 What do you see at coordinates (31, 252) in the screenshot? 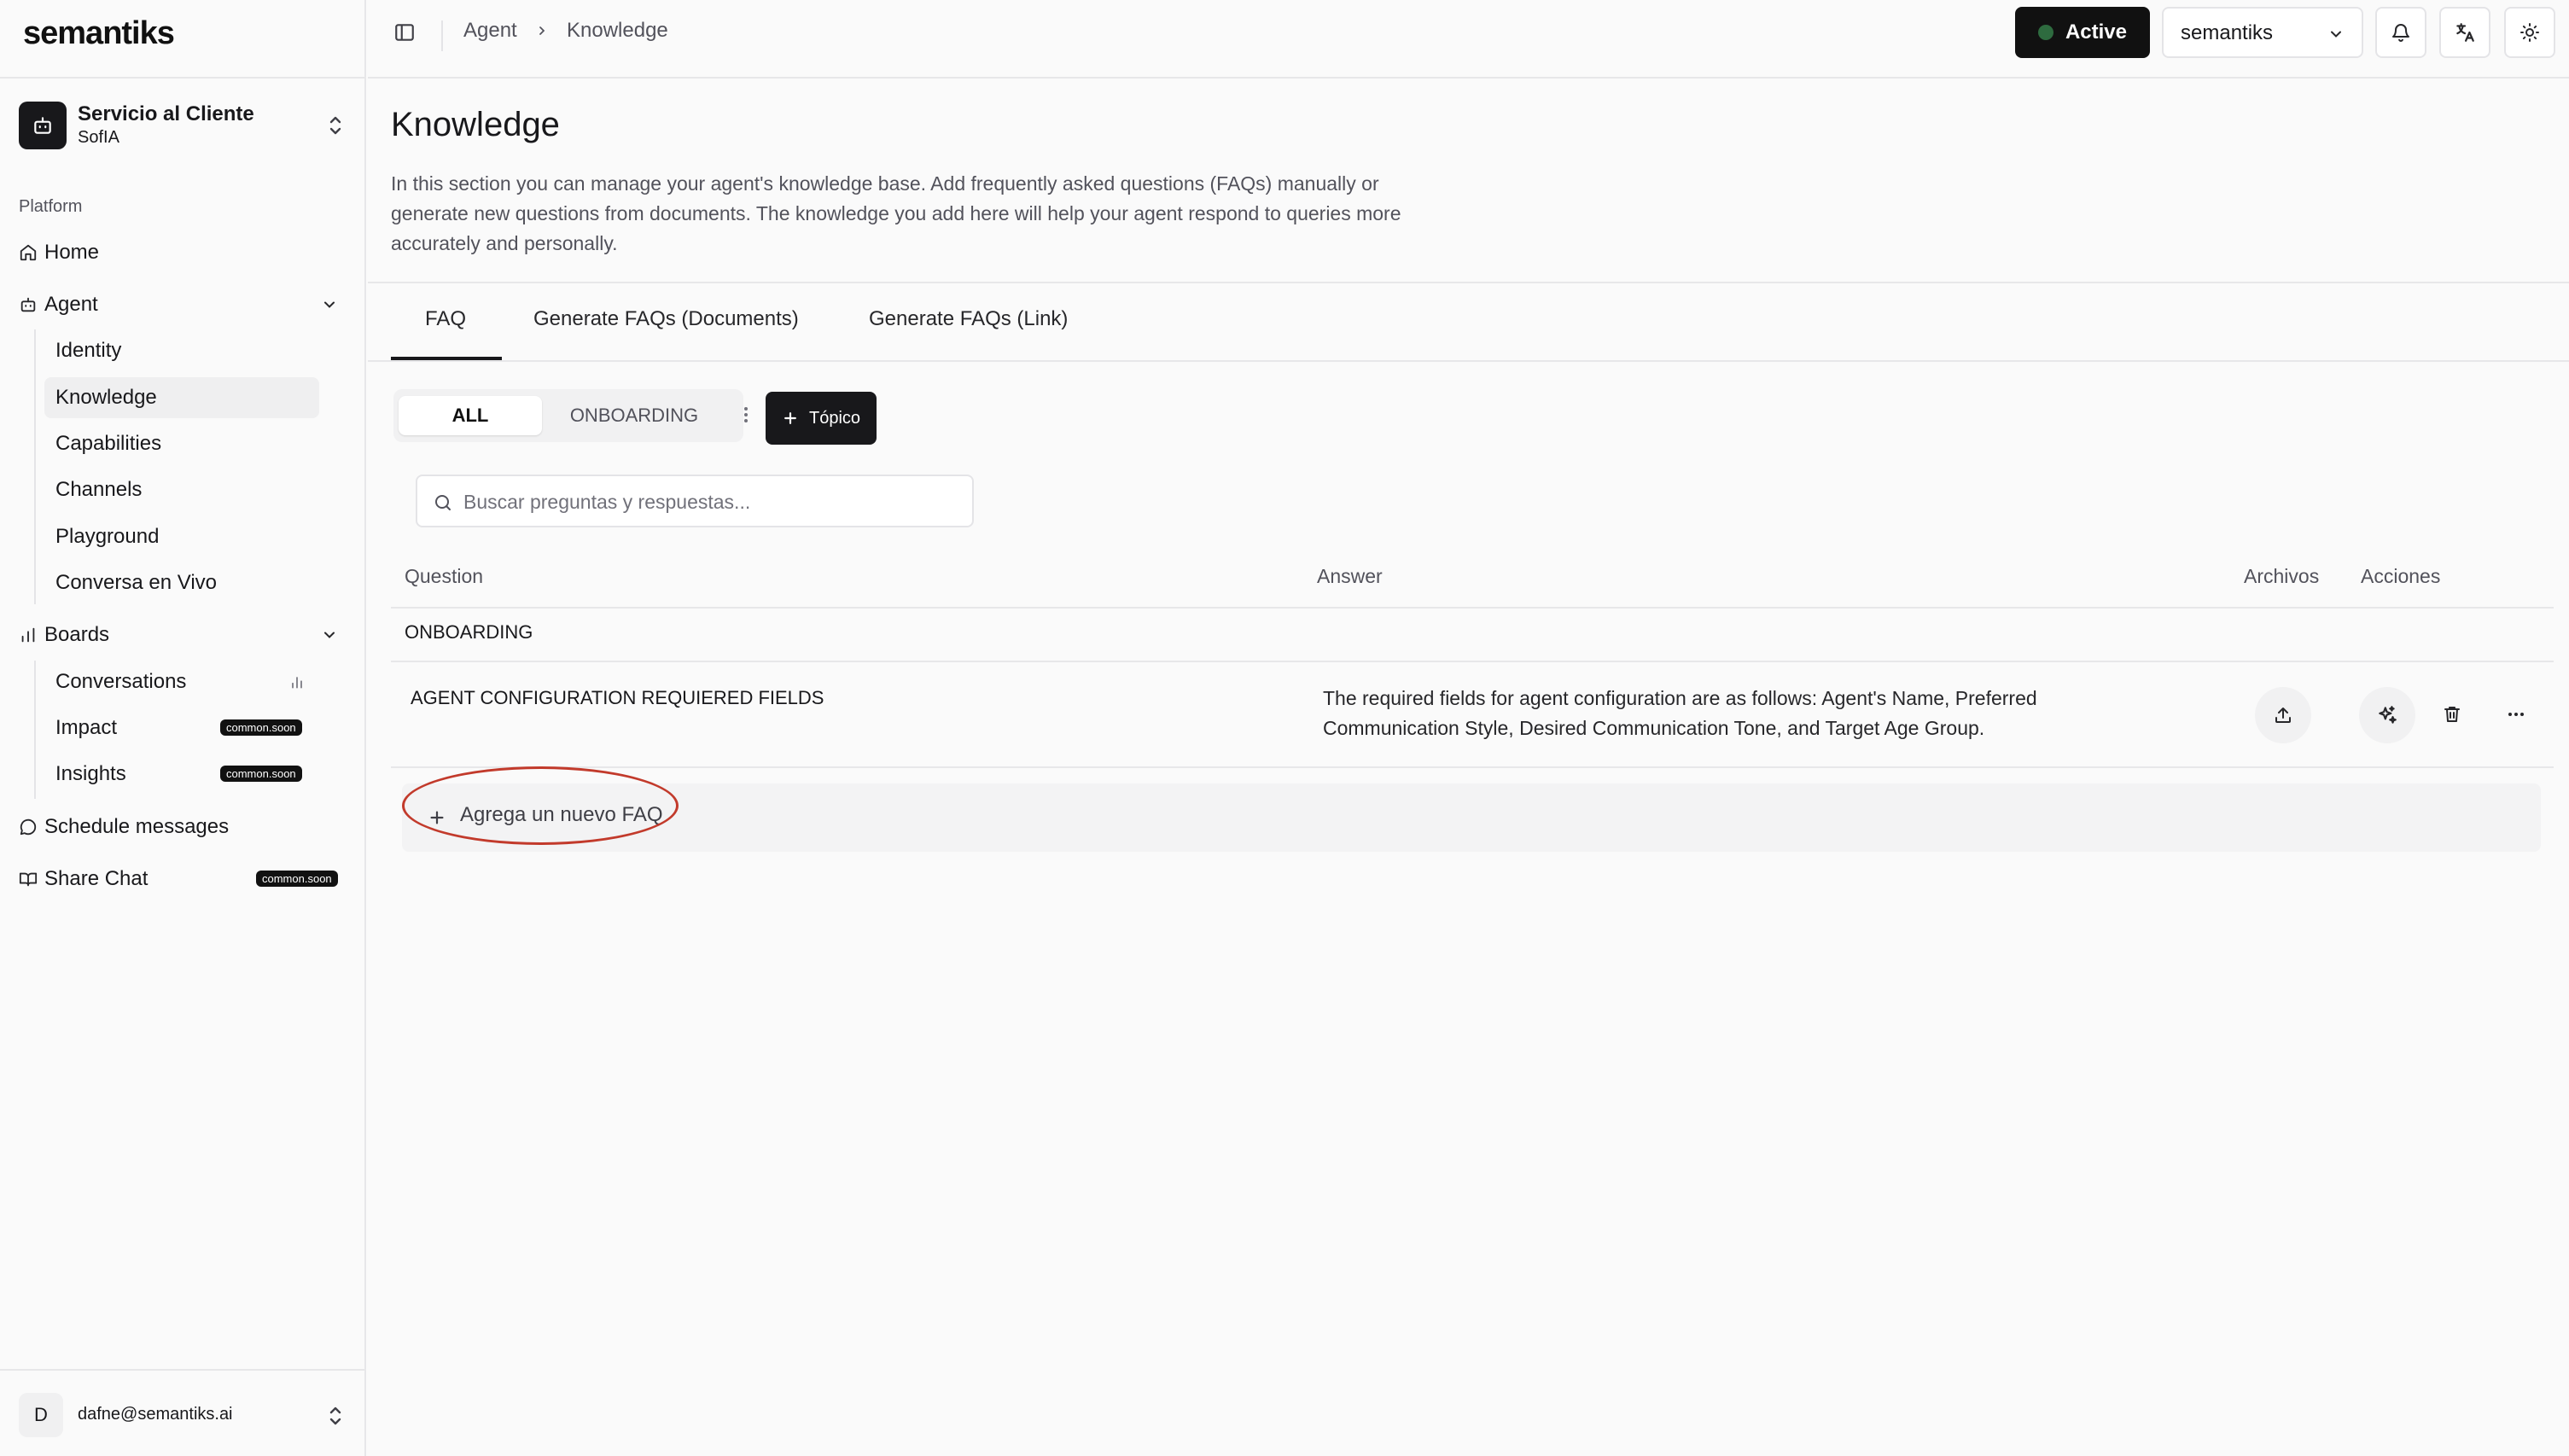
I see `home-icon` at bounding box center [31, 252].